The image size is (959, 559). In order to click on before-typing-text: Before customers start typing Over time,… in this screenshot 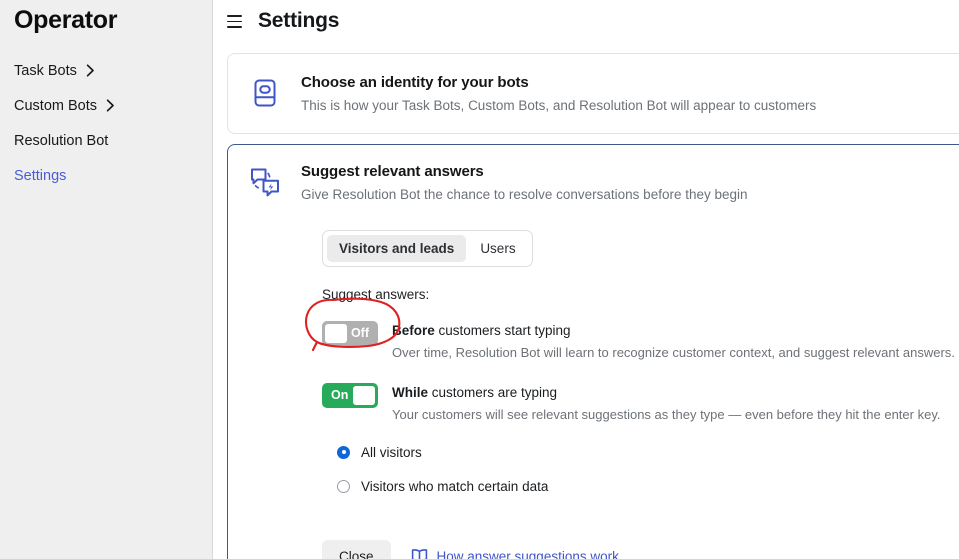, I will do `click(673, 341)`.